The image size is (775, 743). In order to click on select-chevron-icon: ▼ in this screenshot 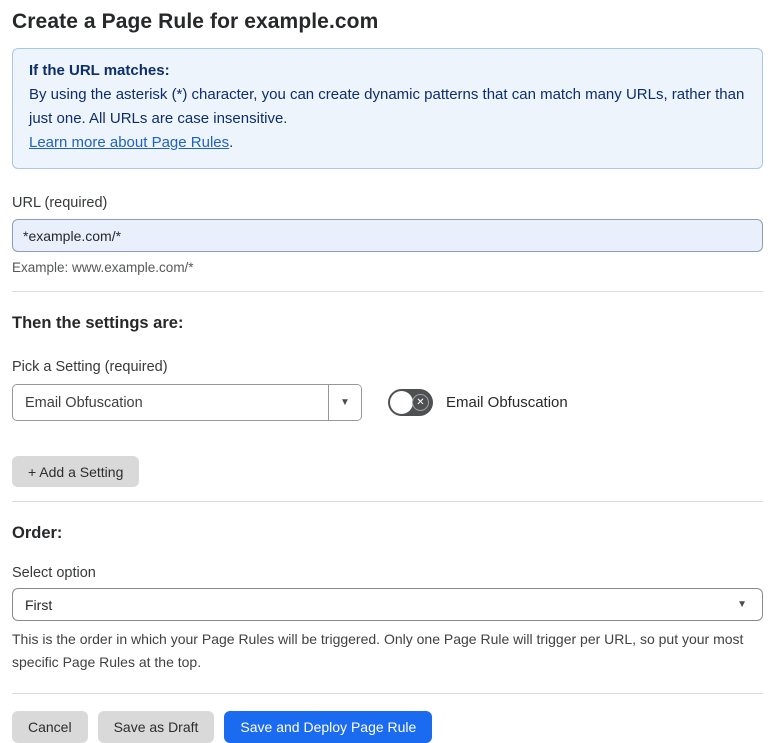, I will do `click(742, 604)`.